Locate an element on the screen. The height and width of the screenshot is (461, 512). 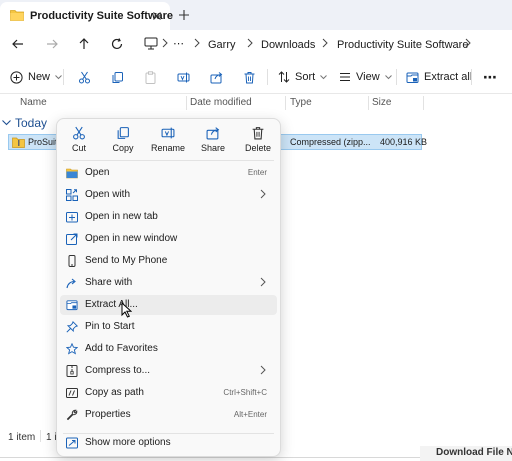
share-button is located at coordinates (216, 77).